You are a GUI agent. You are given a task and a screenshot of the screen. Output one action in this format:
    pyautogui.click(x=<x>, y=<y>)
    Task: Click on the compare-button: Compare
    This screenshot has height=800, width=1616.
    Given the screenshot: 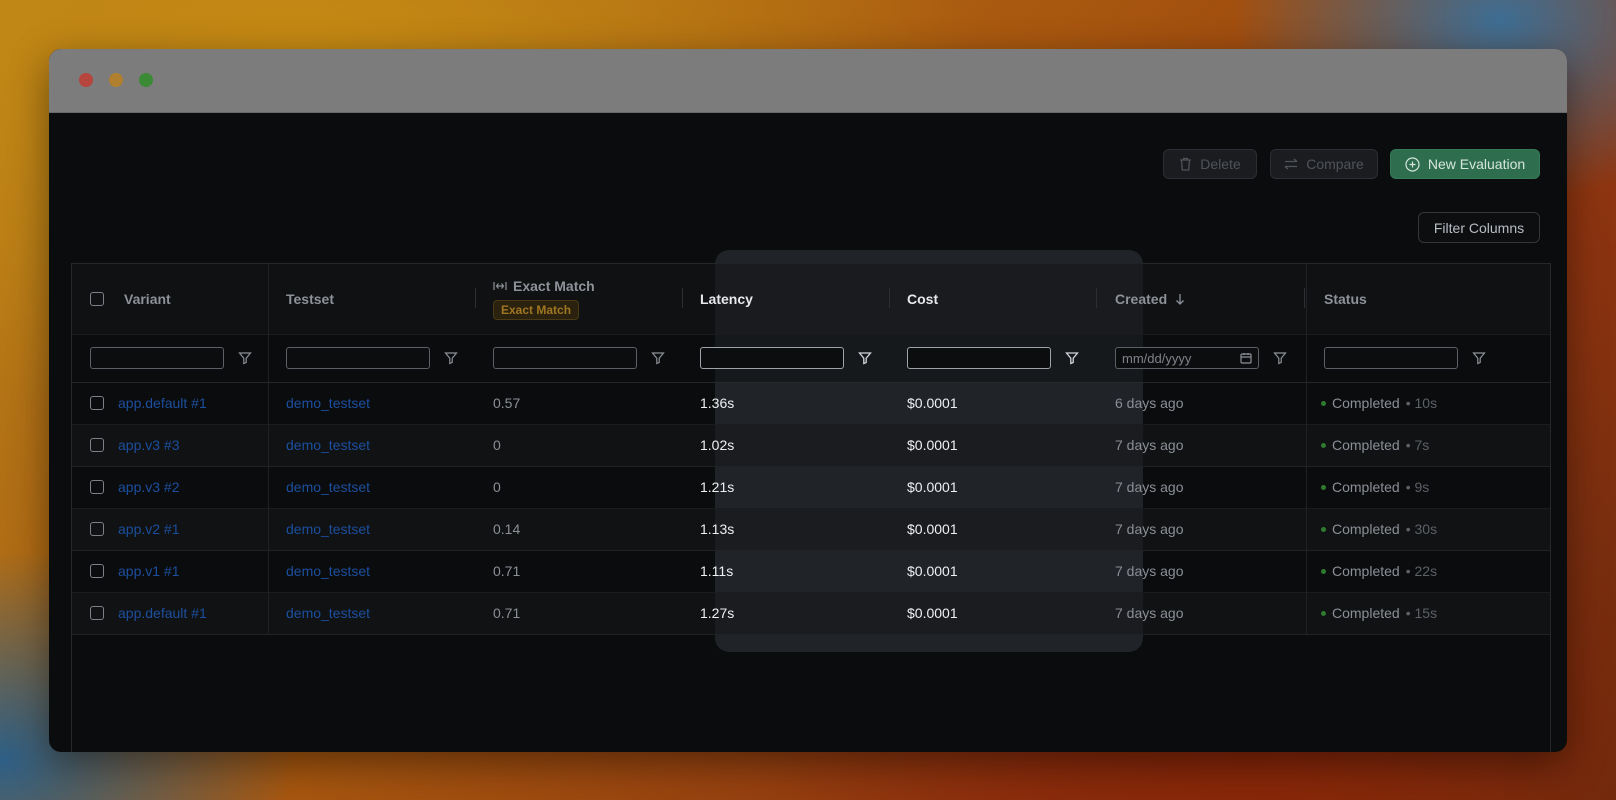 What is the action you would take?
    pyautogui.click(x=1324, y=164)
    